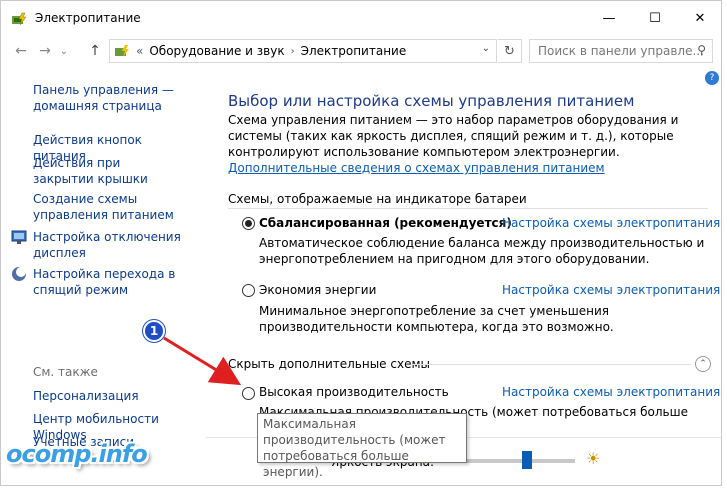  I want to click on plan-balanced-settings-link: Настройка схемы электропитания, so click(611, 223).